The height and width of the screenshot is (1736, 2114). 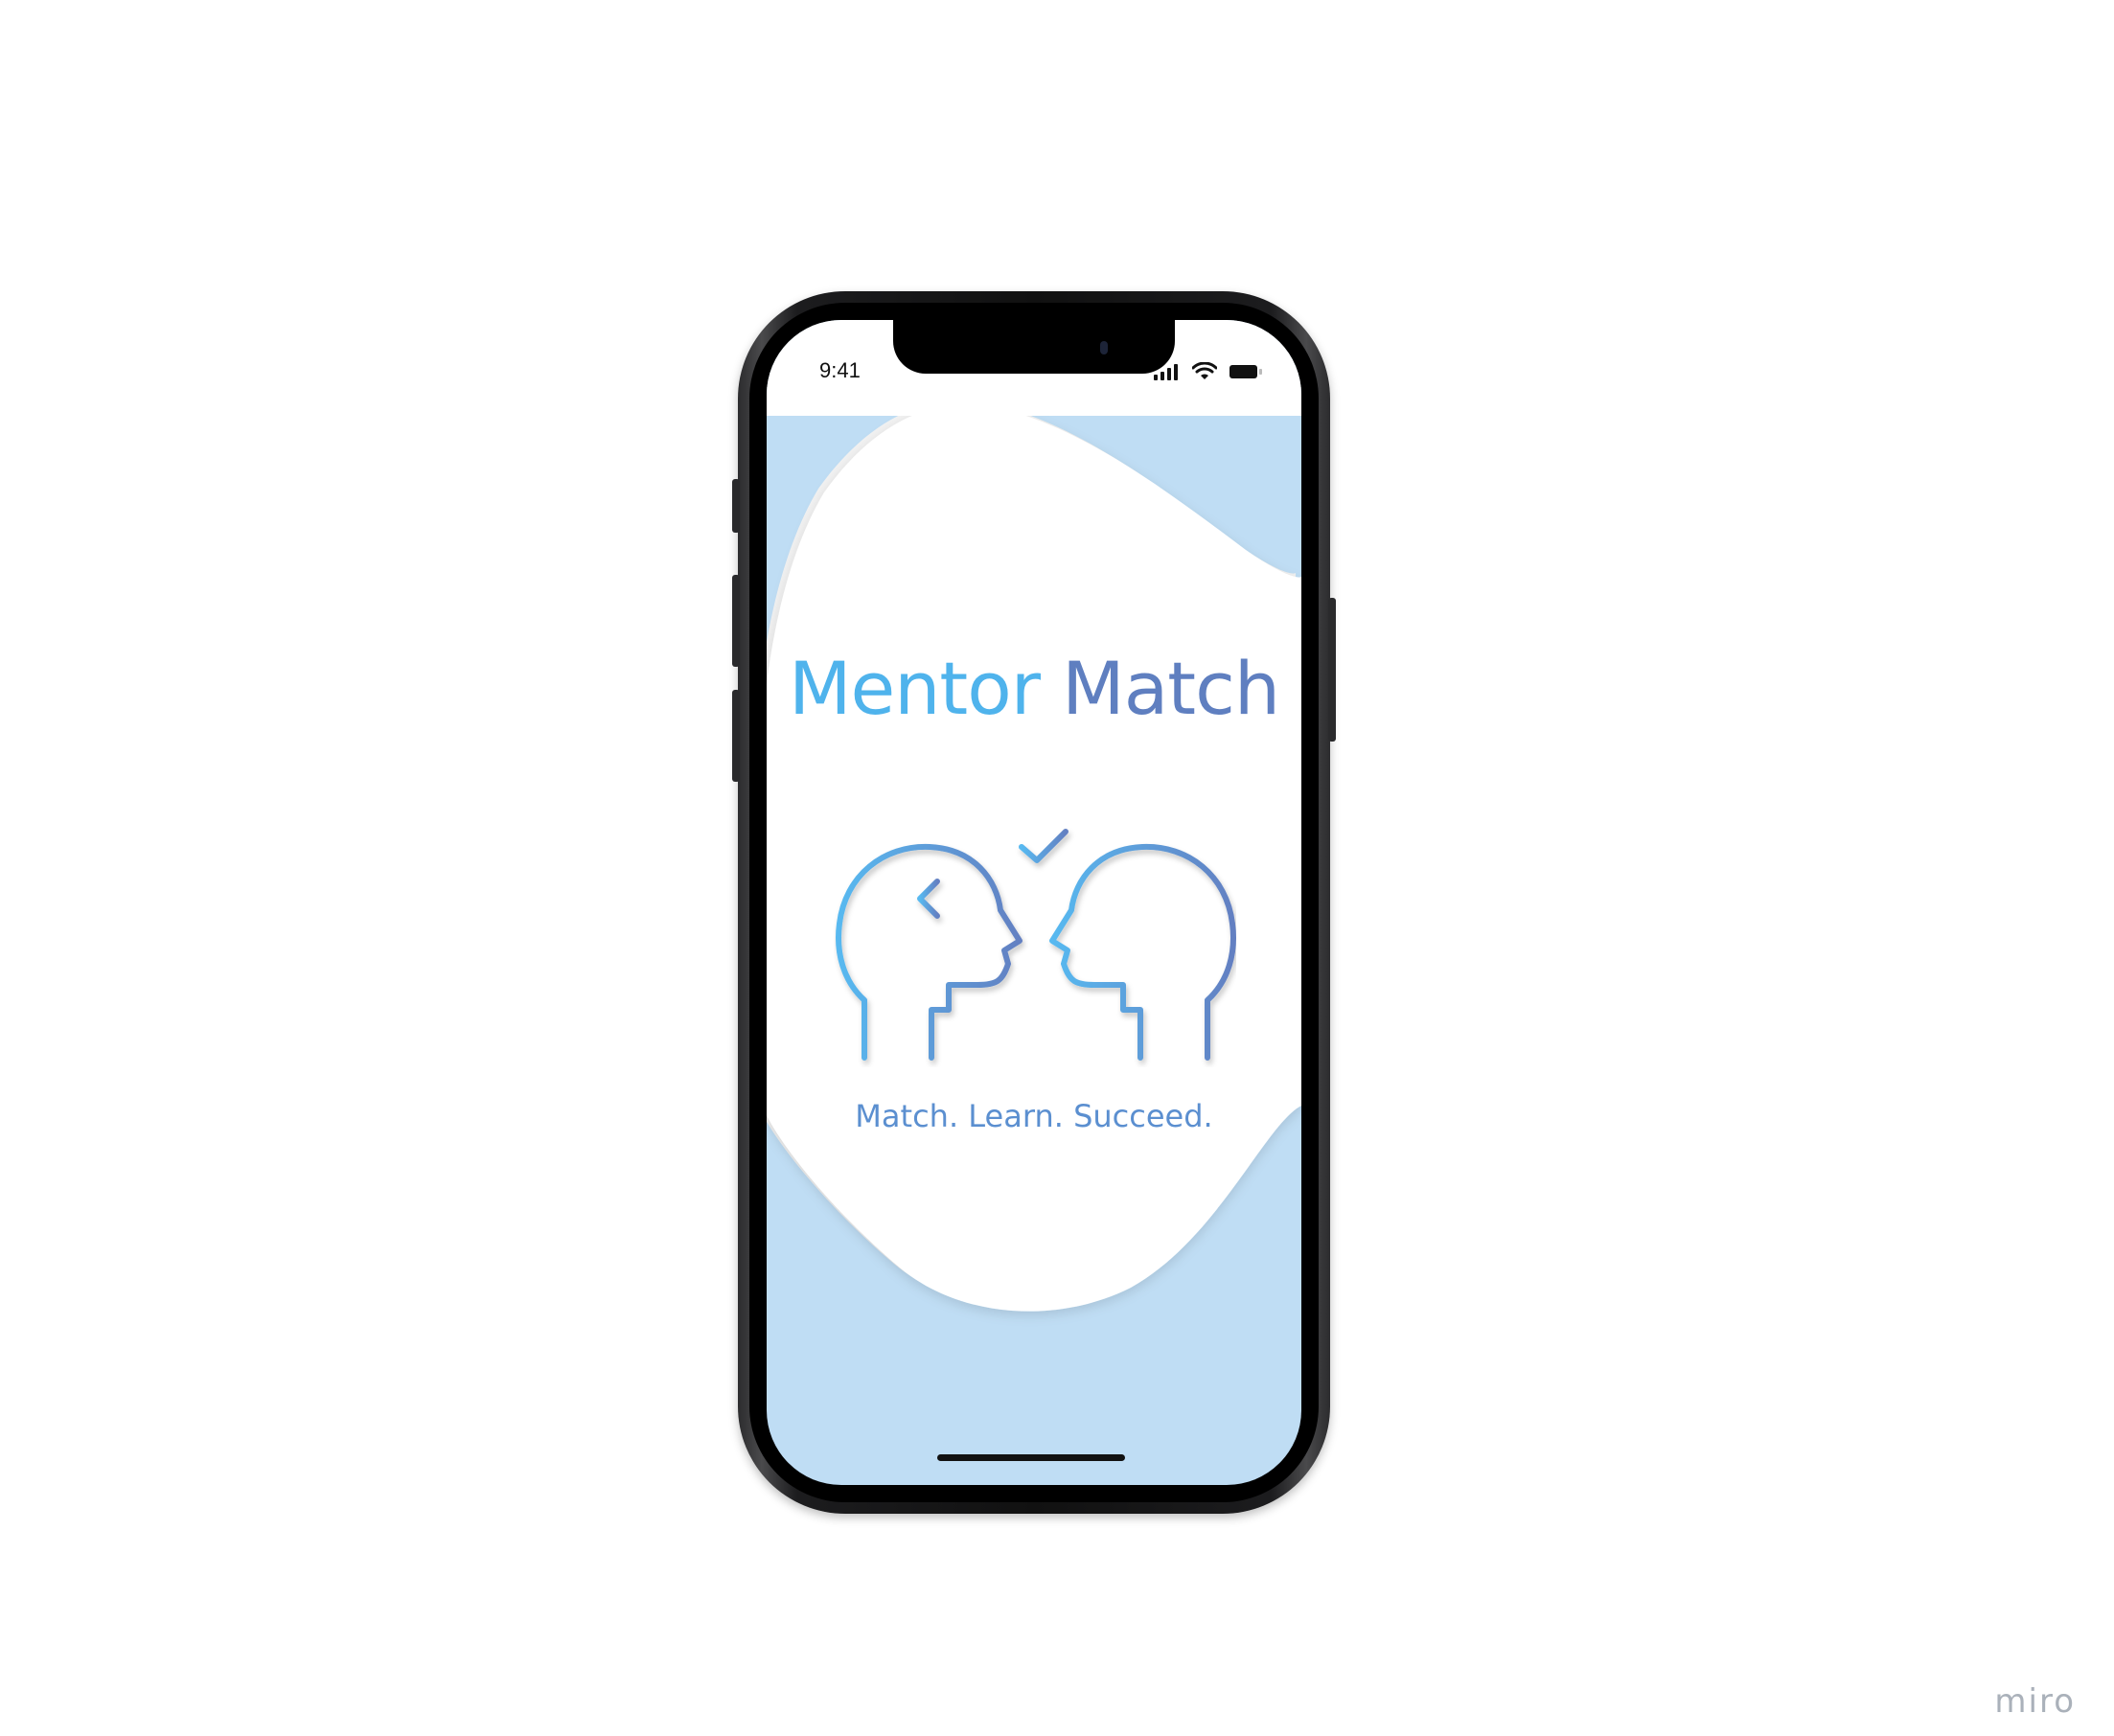 What do you see at coordinates (1031, 1458) in the screenshot?
I see `home-indicator` at bounding box center [1031, 1458].